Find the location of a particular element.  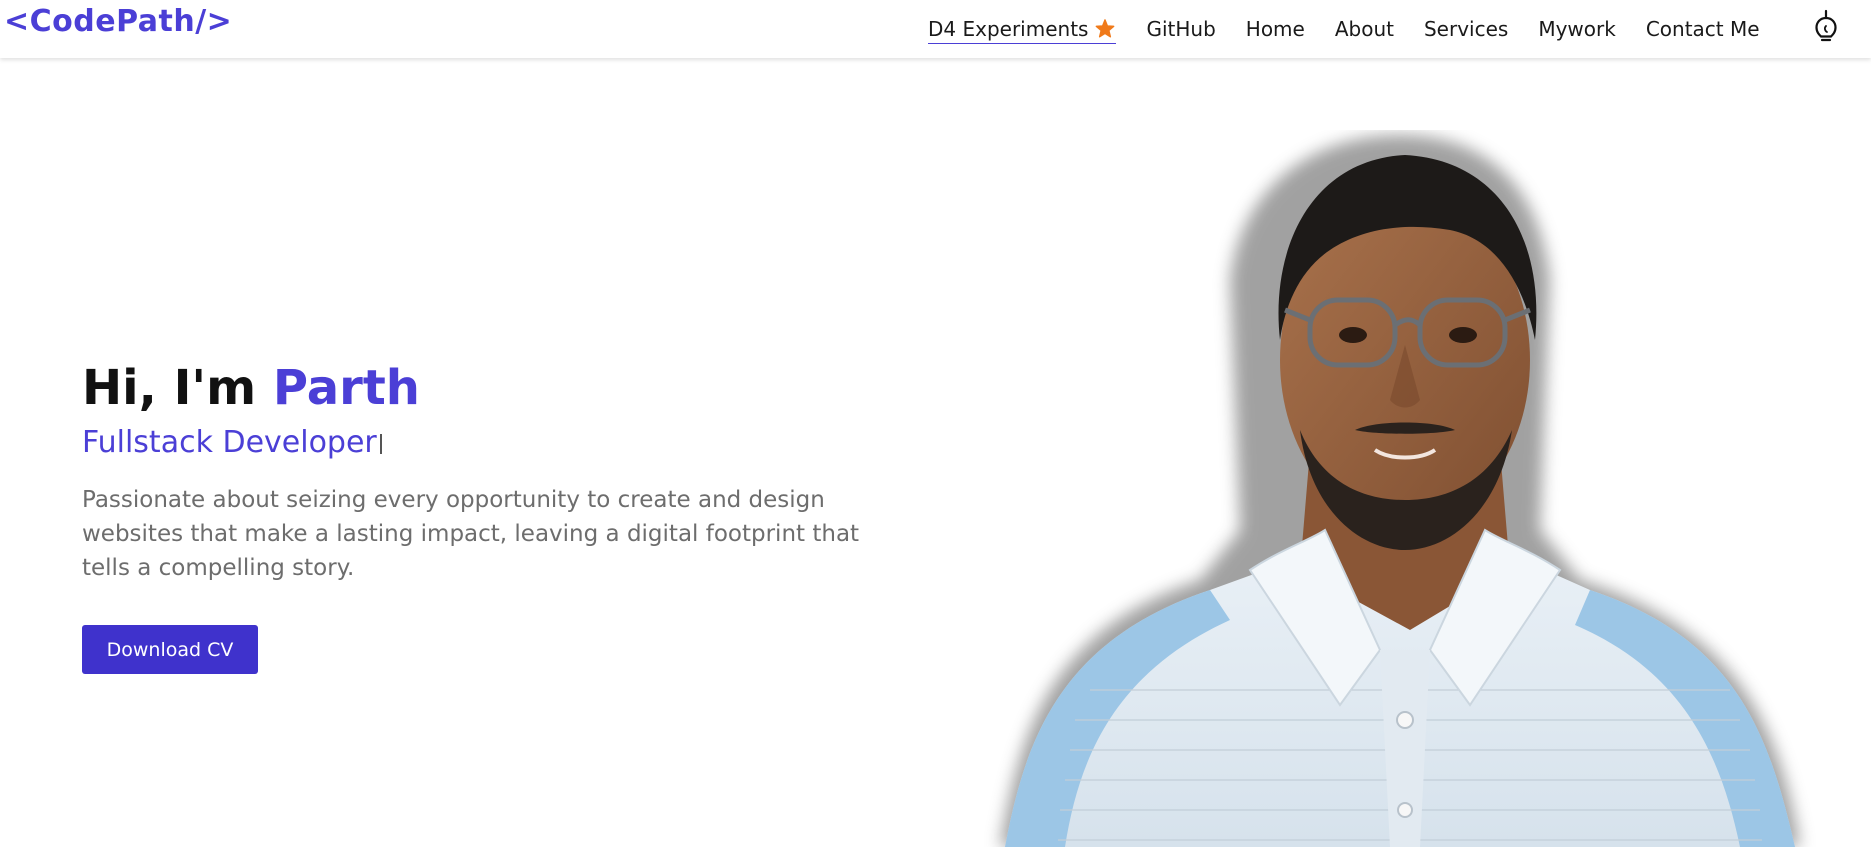

star-icon is located at coordinates (1105, 27).